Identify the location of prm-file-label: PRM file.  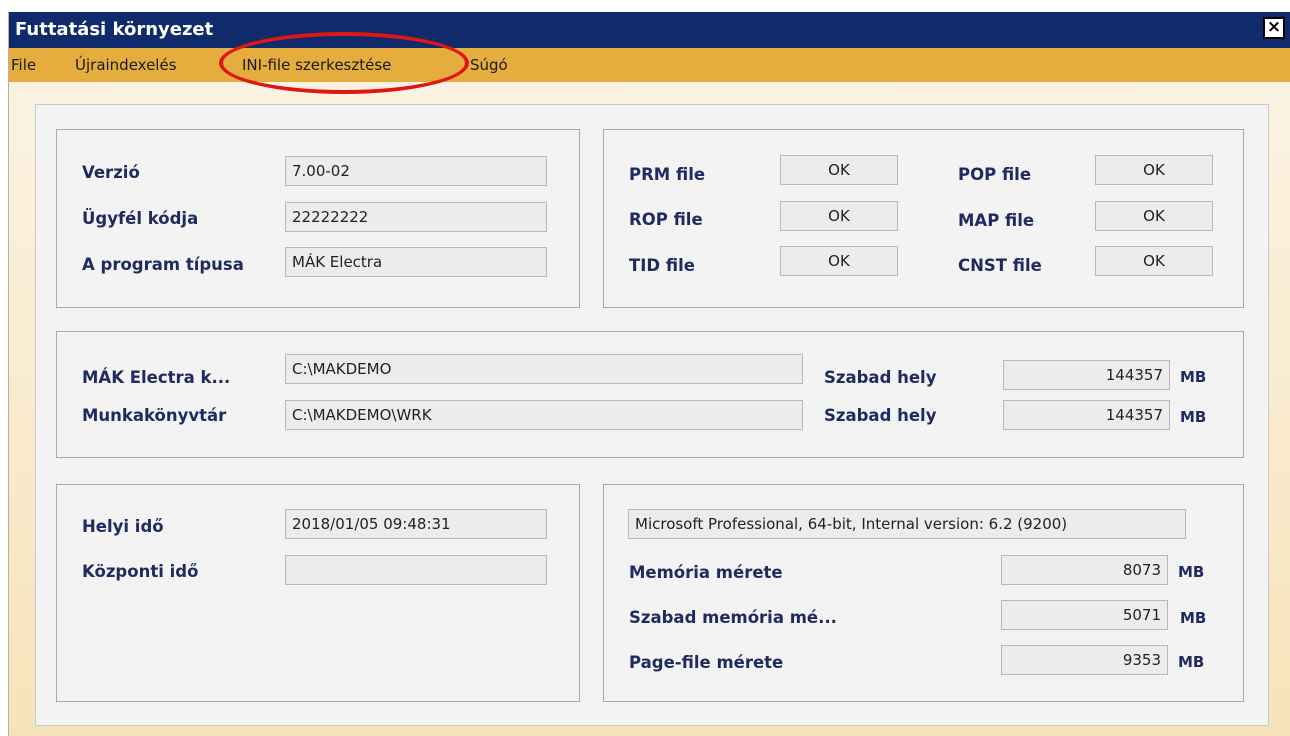
(667, 174).